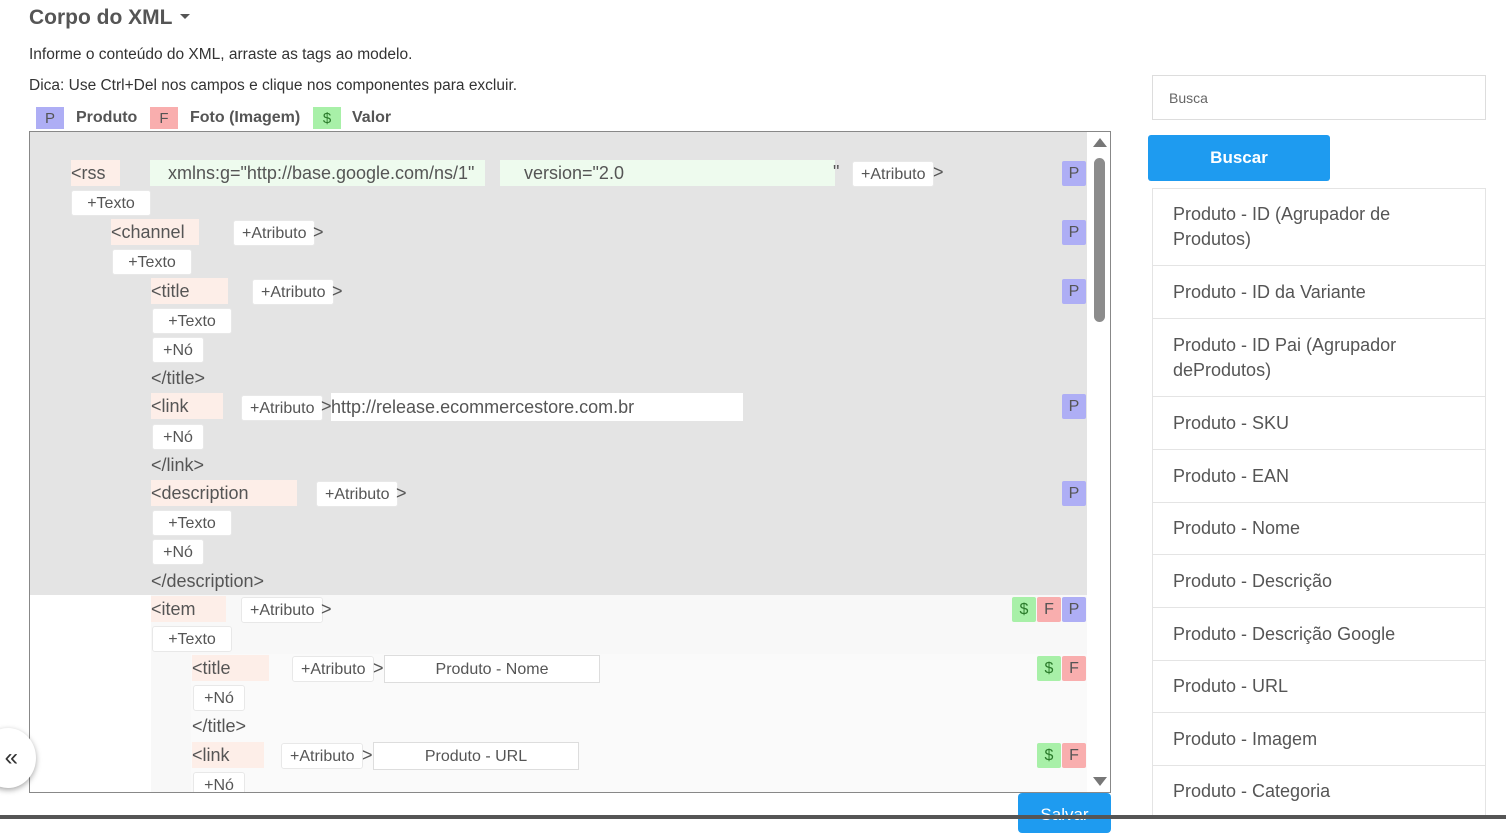 Image resolution: width=1506 pixels, height=833 pixels. I want to click on bottom-border, so click(753, 817).